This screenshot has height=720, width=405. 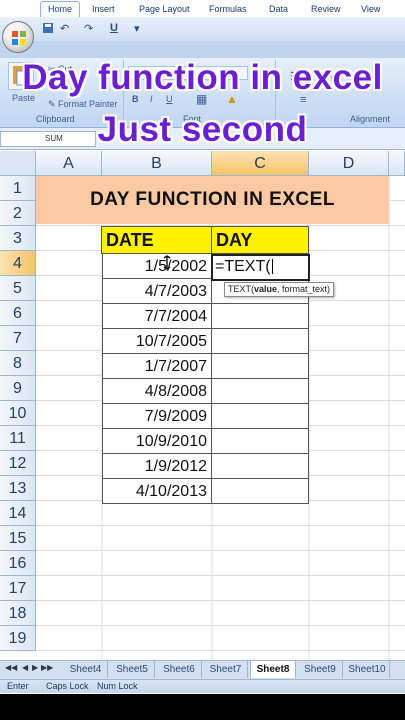 What do you see at coordinates (18, 613) in the screenshot?
I see `row-header-18: 18` at bounding box center [18, 613].